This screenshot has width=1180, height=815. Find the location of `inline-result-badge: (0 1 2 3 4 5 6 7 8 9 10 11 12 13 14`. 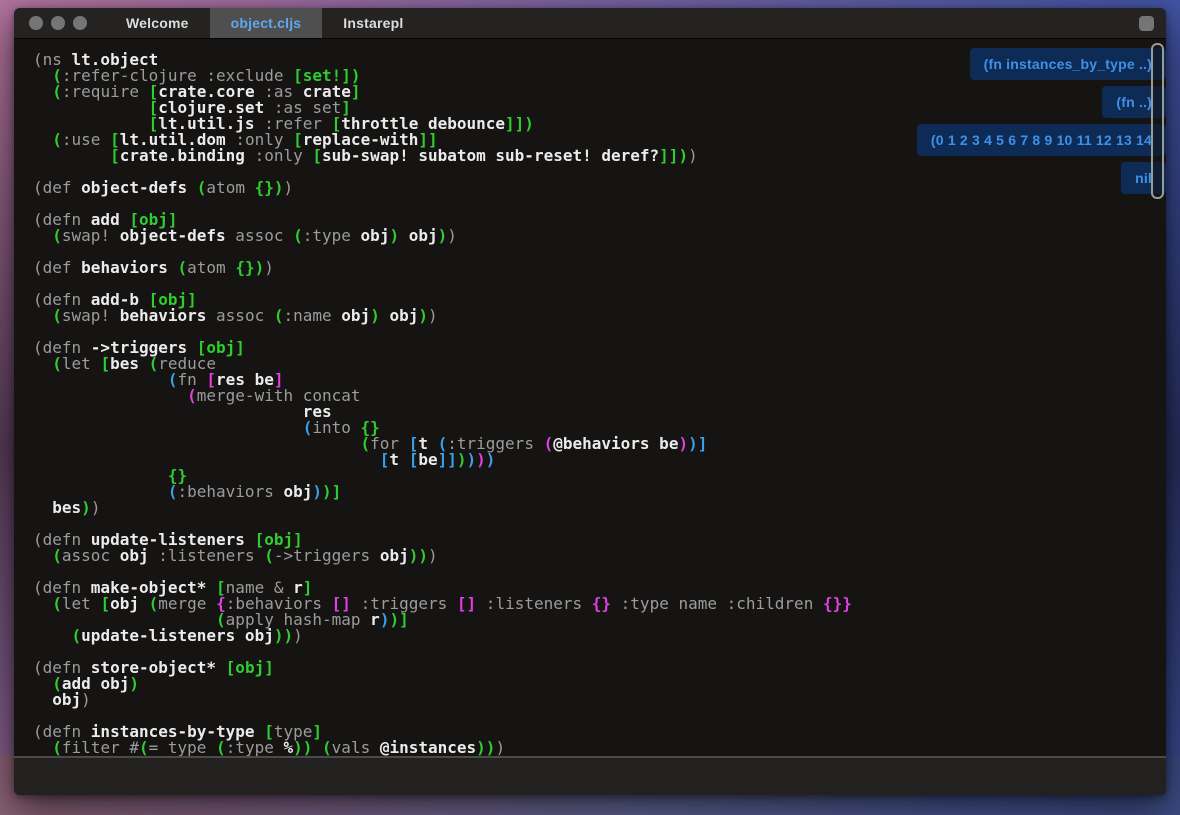

inline-result-badge: (0 1 2 3 4 5 6 7 8 9 10 11 12 13 14 is located at coordinates (1041, 140).